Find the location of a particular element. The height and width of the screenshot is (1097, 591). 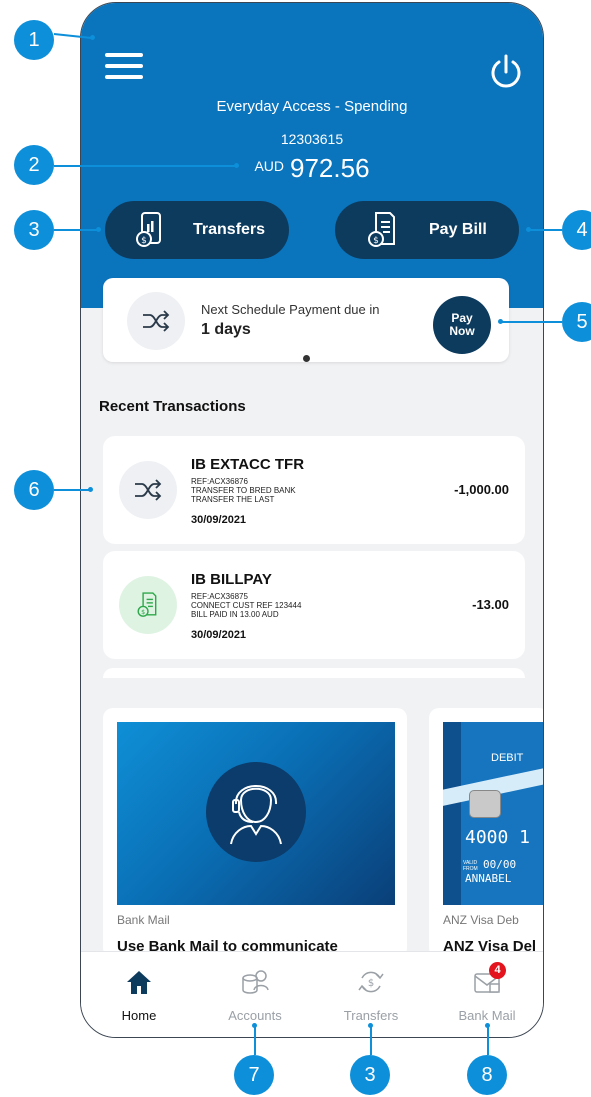

account-number: 12303615 is located at coordinates (312, 139).